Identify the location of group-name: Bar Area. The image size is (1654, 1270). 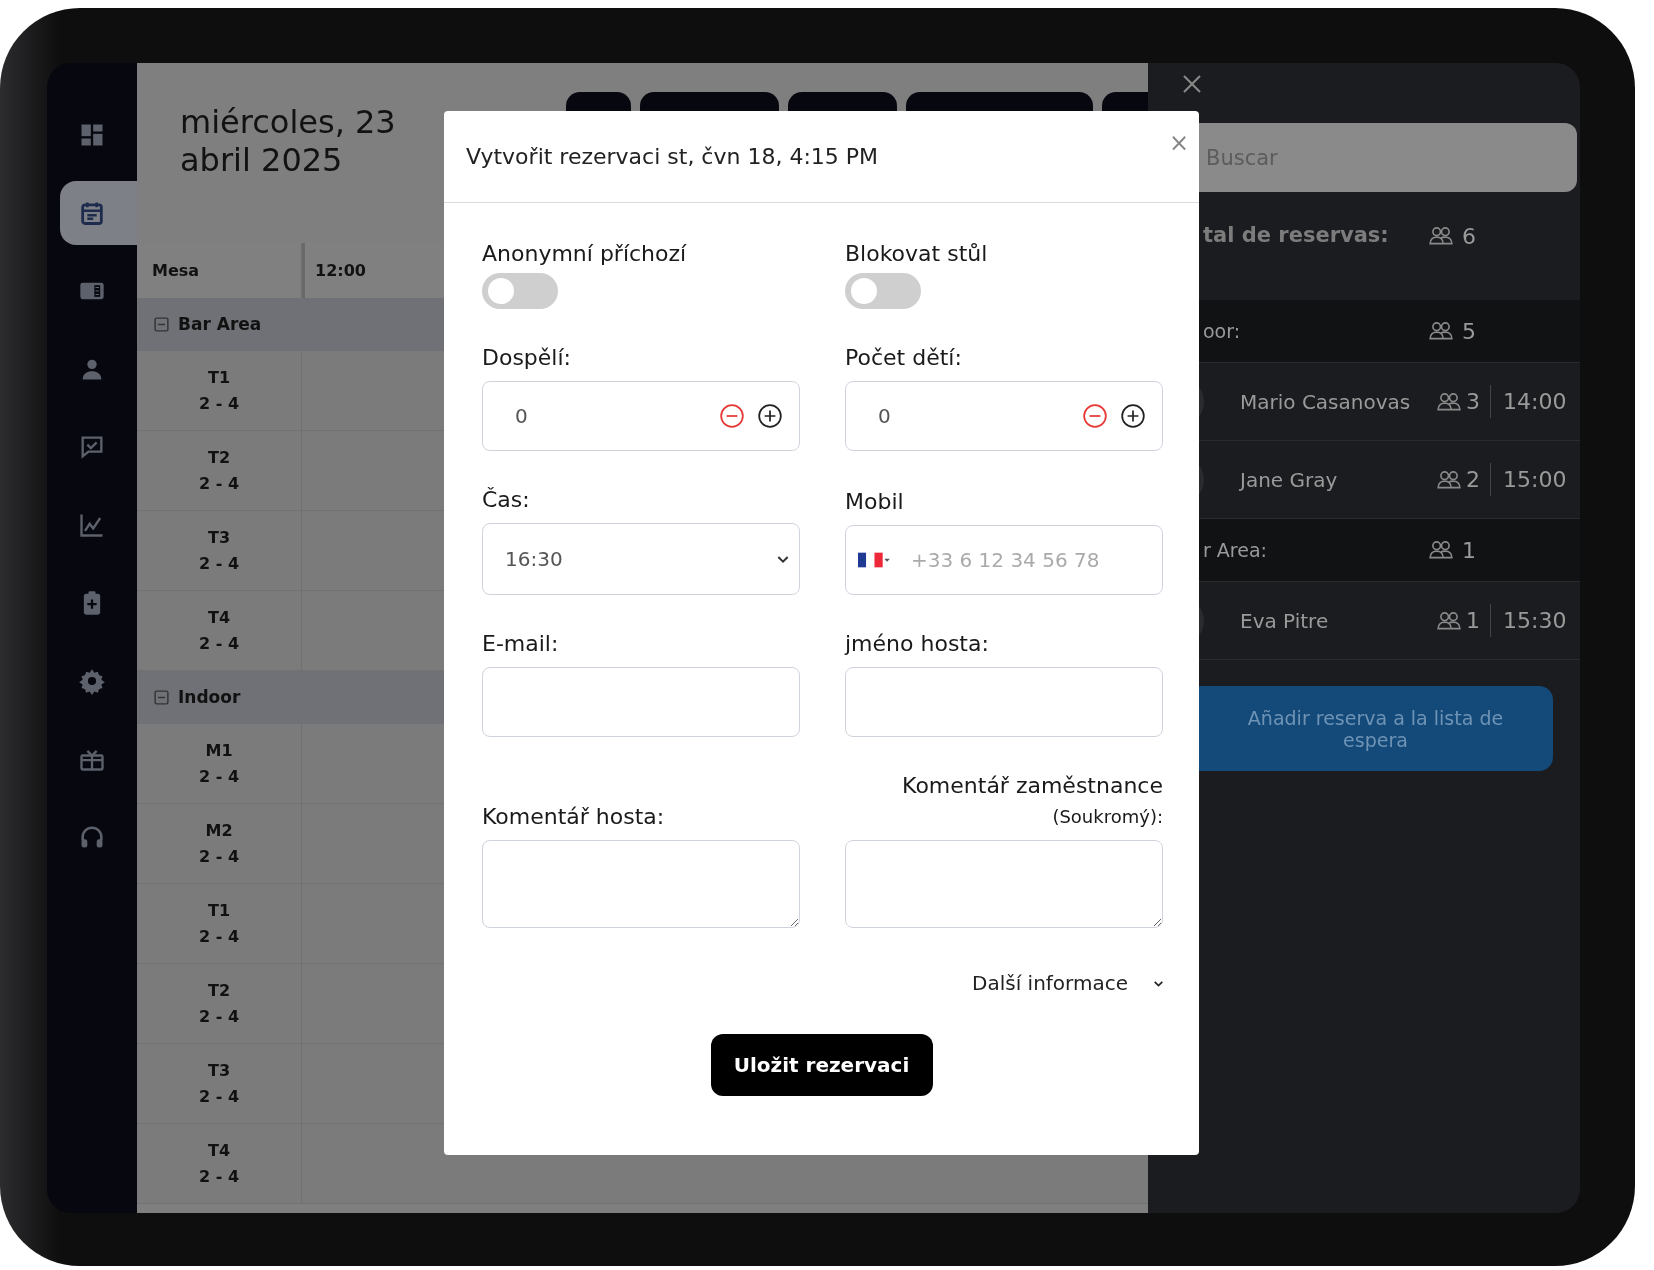
(220, 324).